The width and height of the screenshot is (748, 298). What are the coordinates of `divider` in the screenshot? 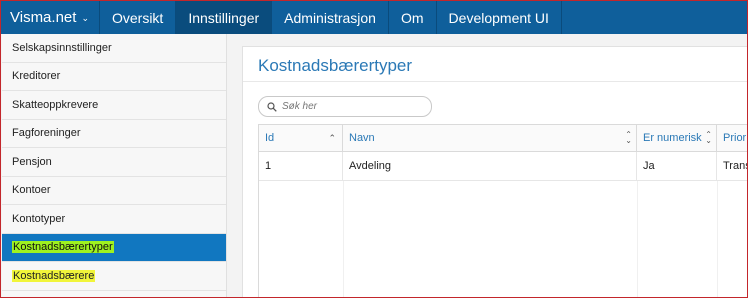 It's located at (495, 81).